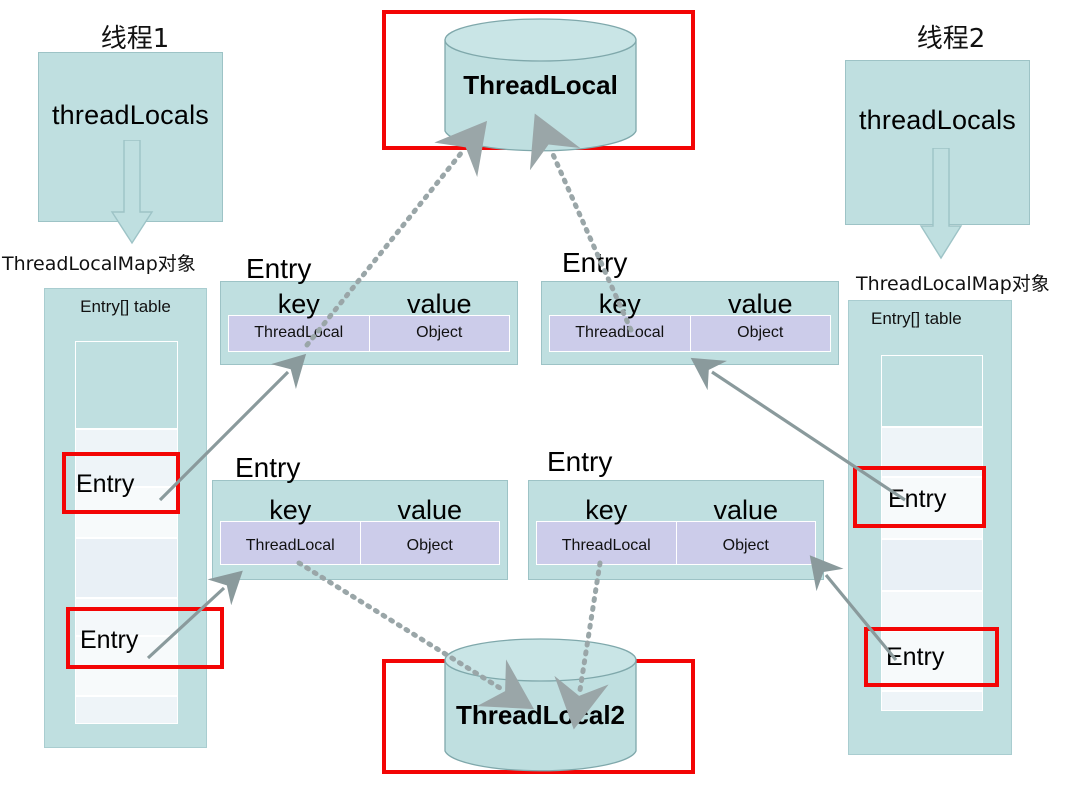 The height and width of the screenshot is (794, 1072). I want to click on thread2-map-caption: ThreadLocalMap对象, so click(953, 284).